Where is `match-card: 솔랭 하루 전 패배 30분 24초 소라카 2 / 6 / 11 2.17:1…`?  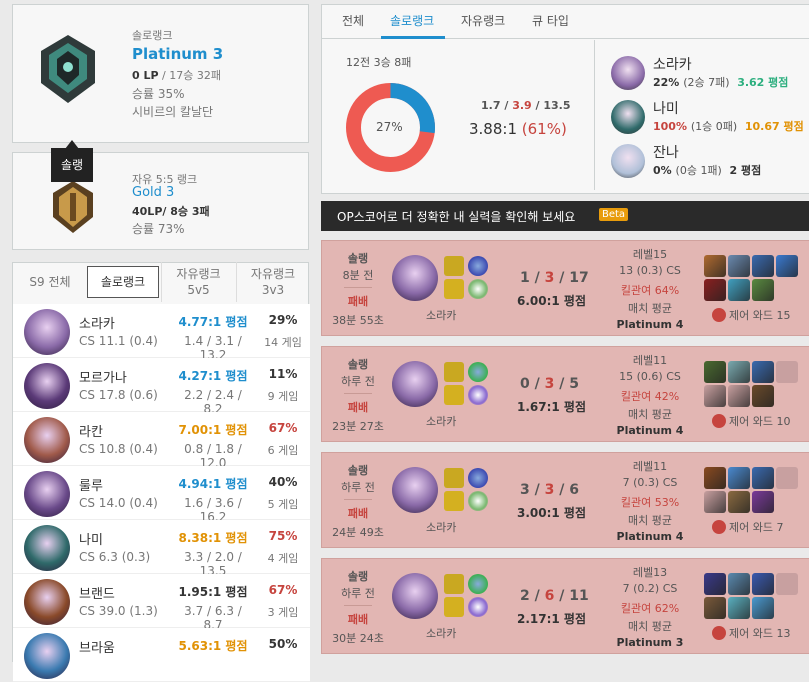
match-card: 솔랭 하루 전 패배 30분 24초 소라카 2 / 6 / 11 2.17:1… is located at coordinates (565, 606).